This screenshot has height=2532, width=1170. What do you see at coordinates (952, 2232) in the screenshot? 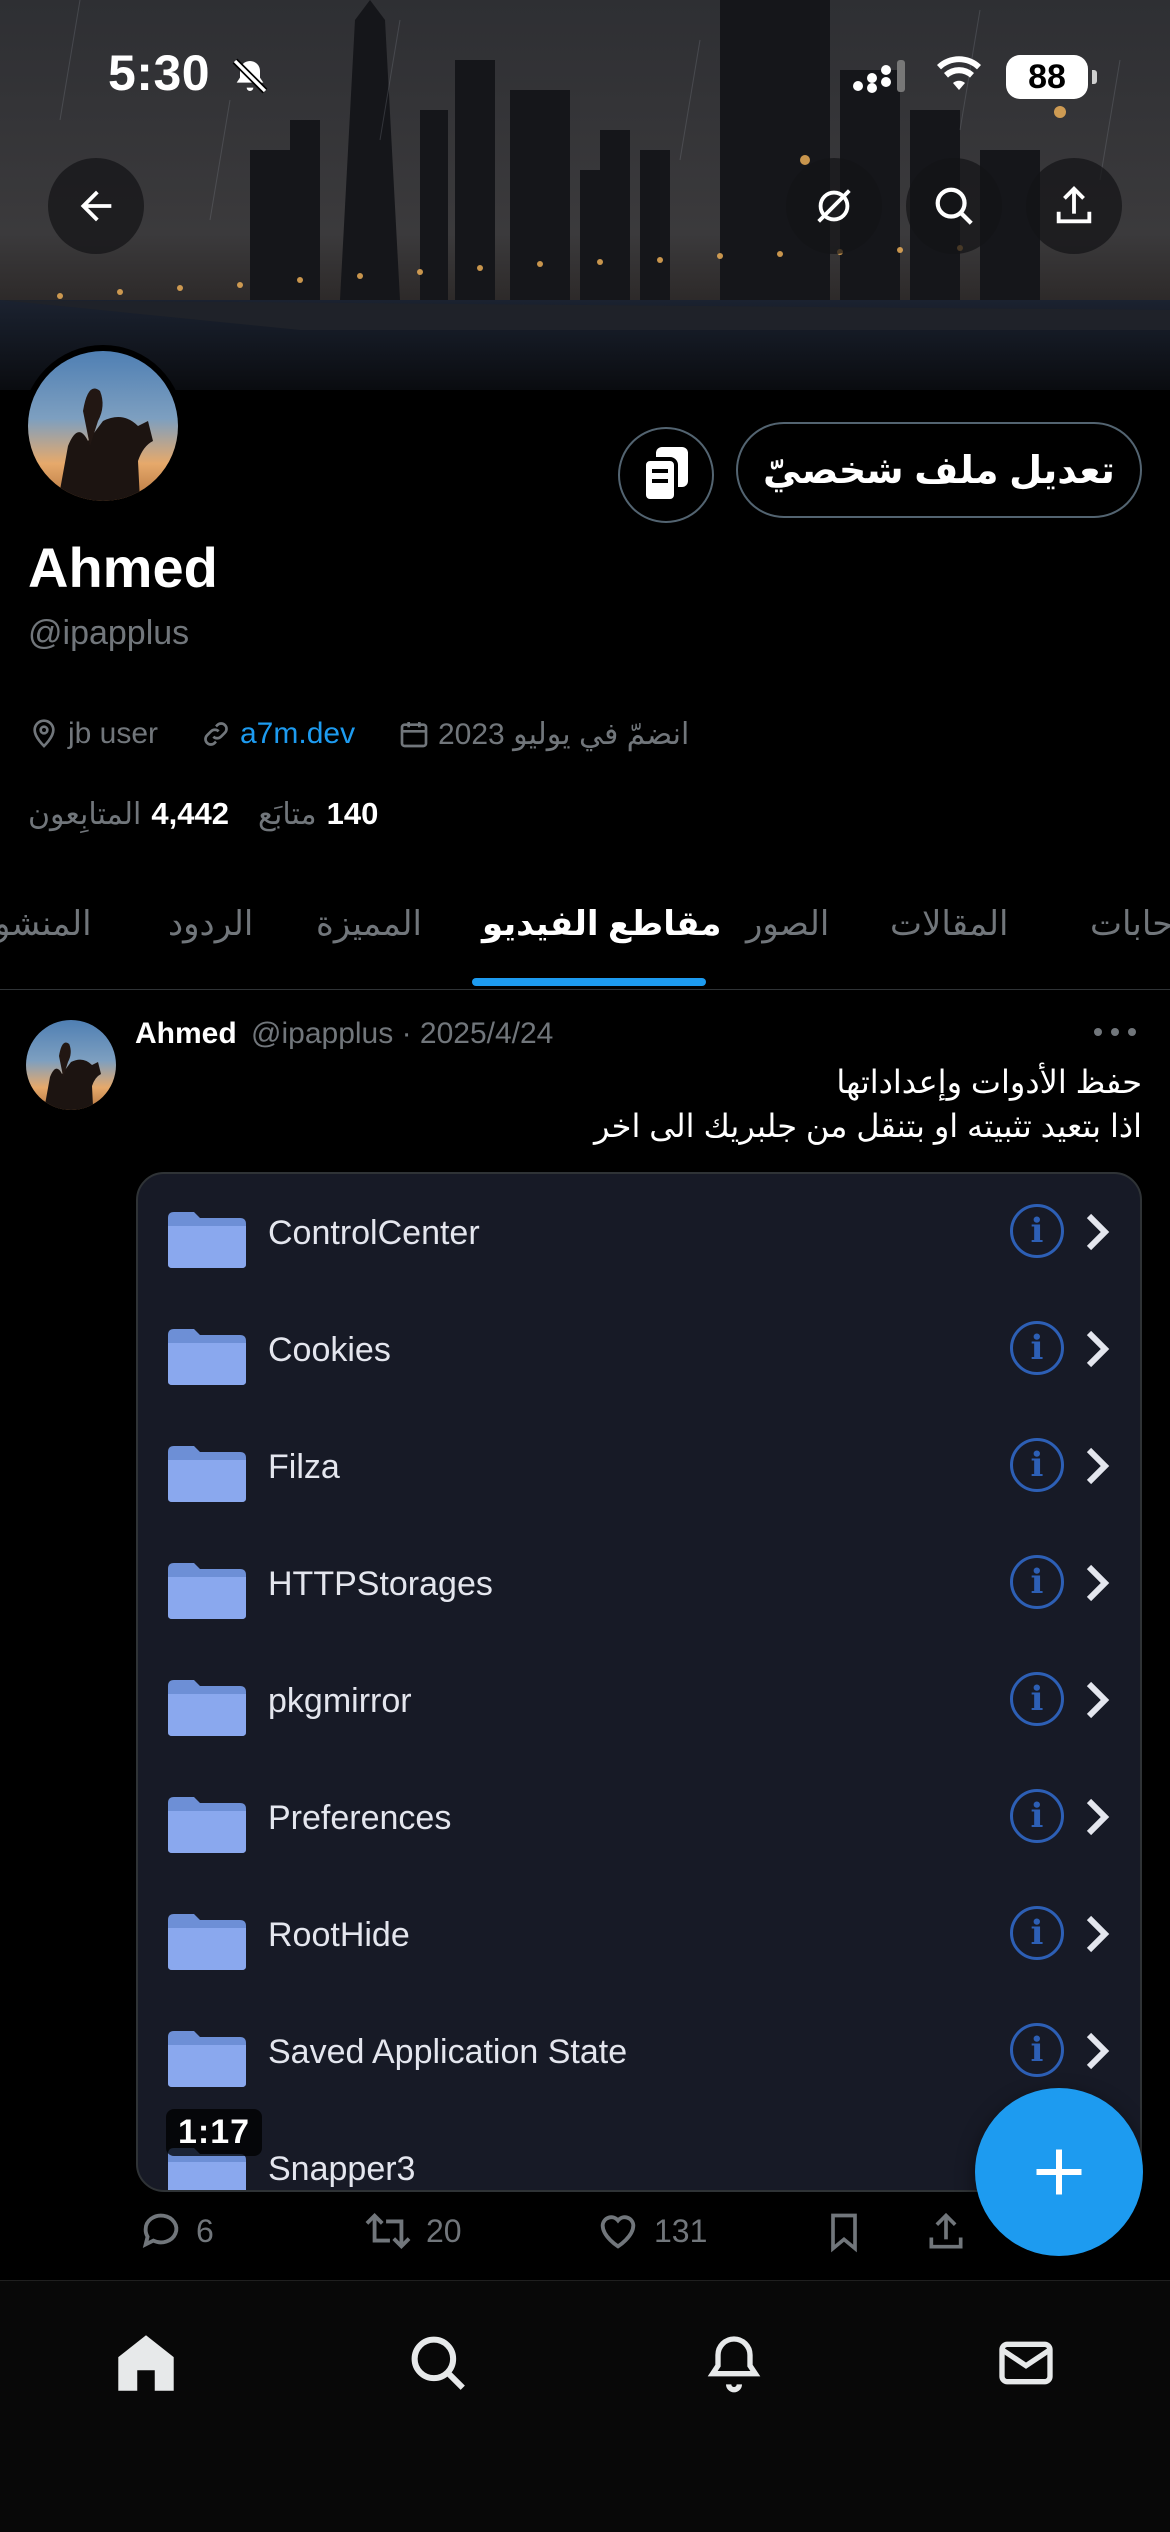
I see `share-tweet-button` at bounding box center [952, 2232].